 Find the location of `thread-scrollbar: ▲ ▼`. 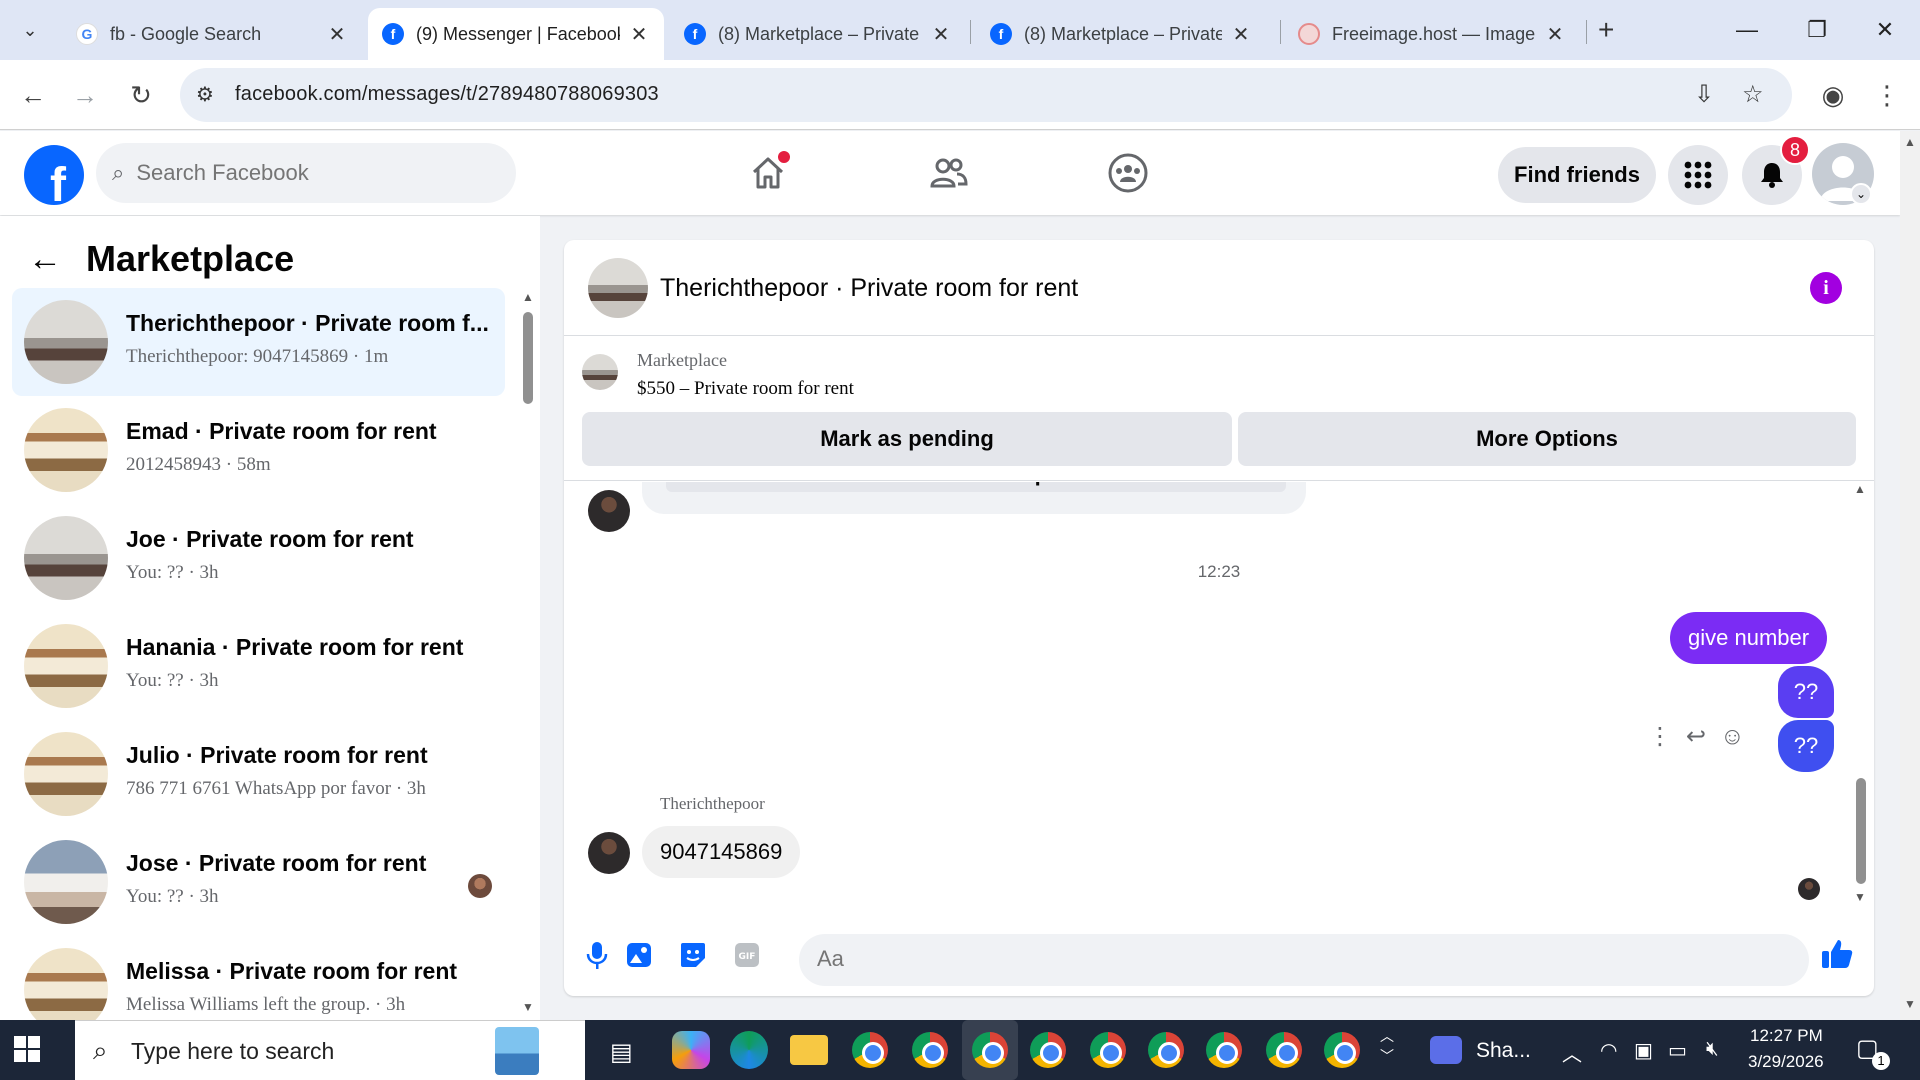

thread-scrollbar: ▲ ▼ is located at coordinates (1860, 695).